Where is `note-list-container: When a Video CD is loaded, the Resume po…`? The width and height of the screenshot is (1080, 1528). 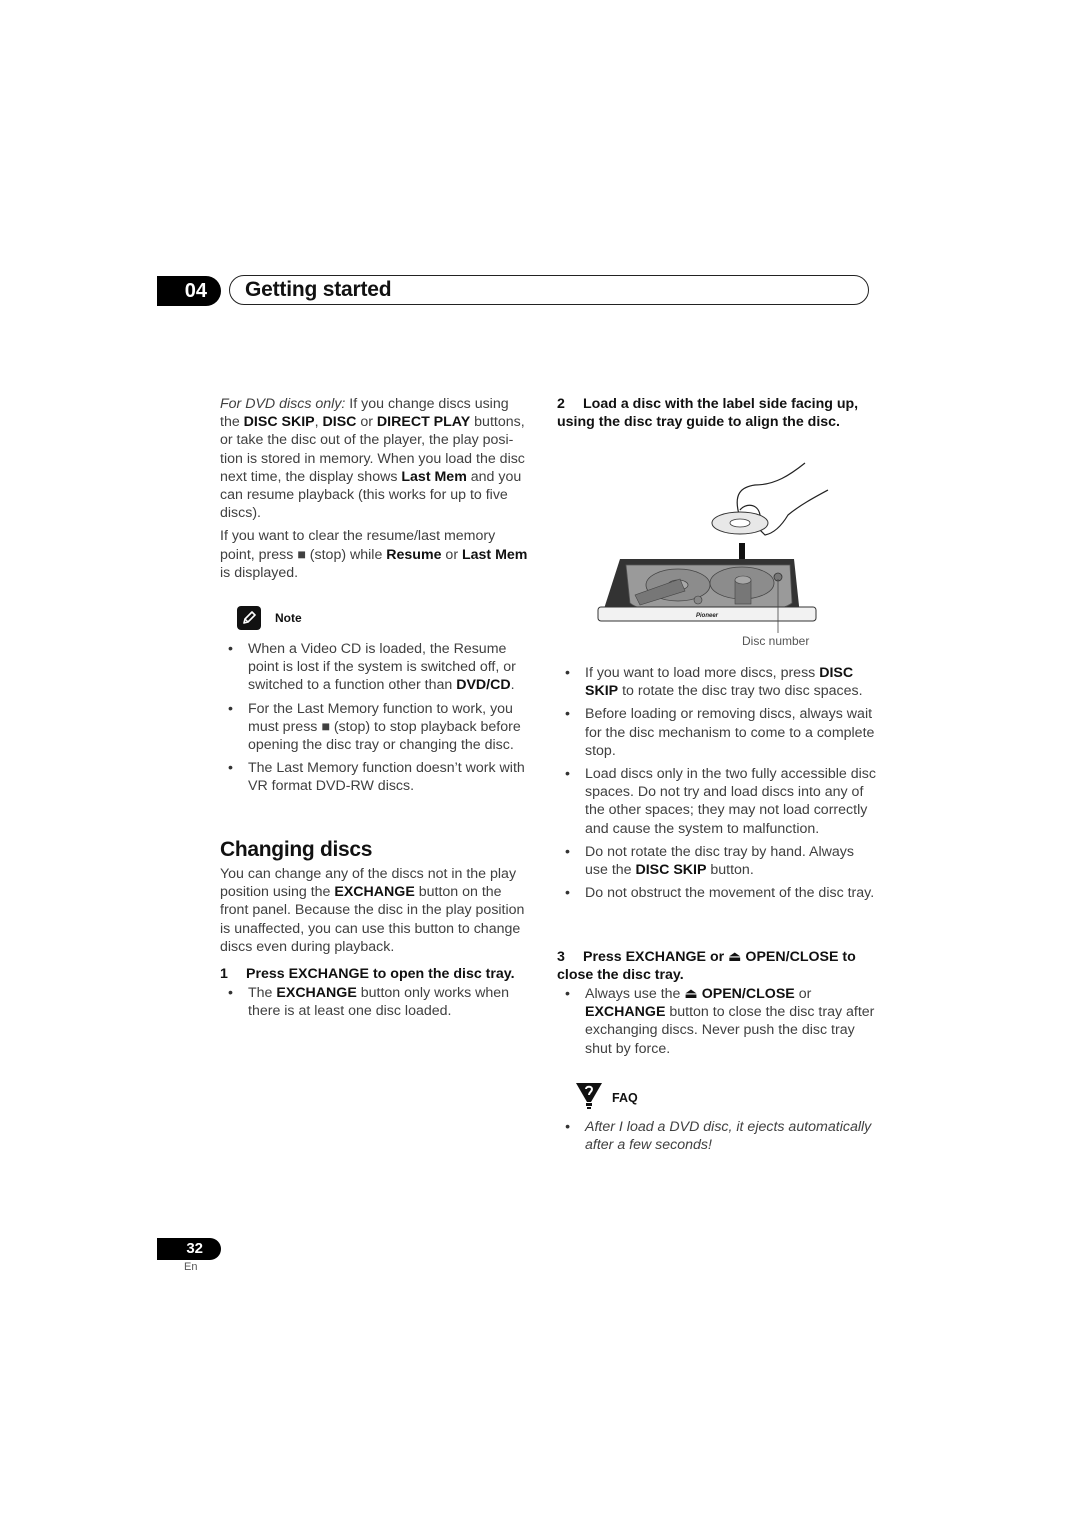 note-list-container: When a Video CD is loaded, the Resume po… is located at coordinates (378, 720).